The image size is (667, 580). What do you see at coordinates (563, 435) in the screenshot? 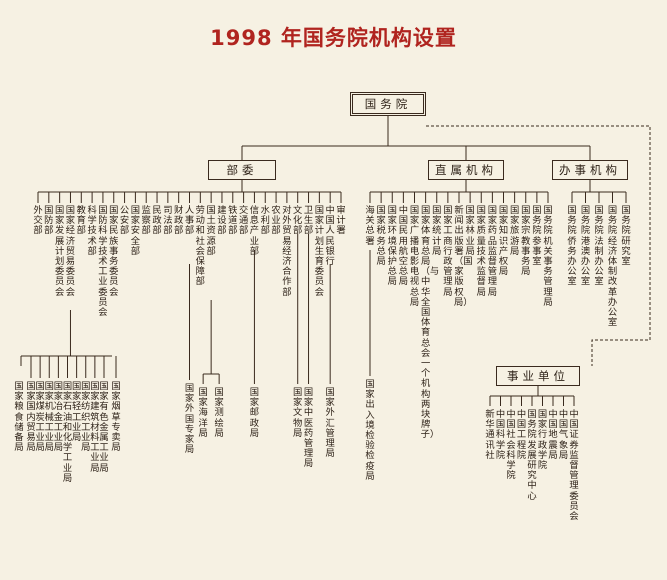
I see `institution-label: 中国气象局` at bounding box center [563, 435].